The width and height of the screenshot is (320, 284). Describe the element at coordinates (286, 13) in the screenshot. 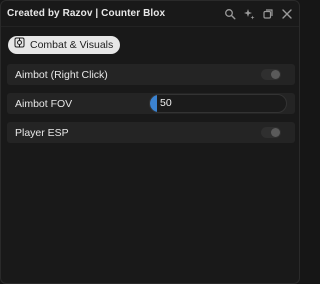

I see `close-icon` at that location.